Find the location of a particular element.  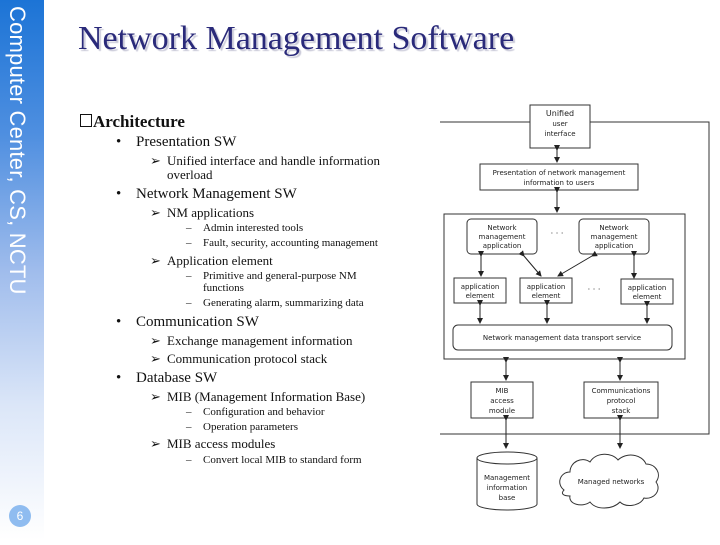

mib-access-text-1: MIB is located at coordinates (502, 391).